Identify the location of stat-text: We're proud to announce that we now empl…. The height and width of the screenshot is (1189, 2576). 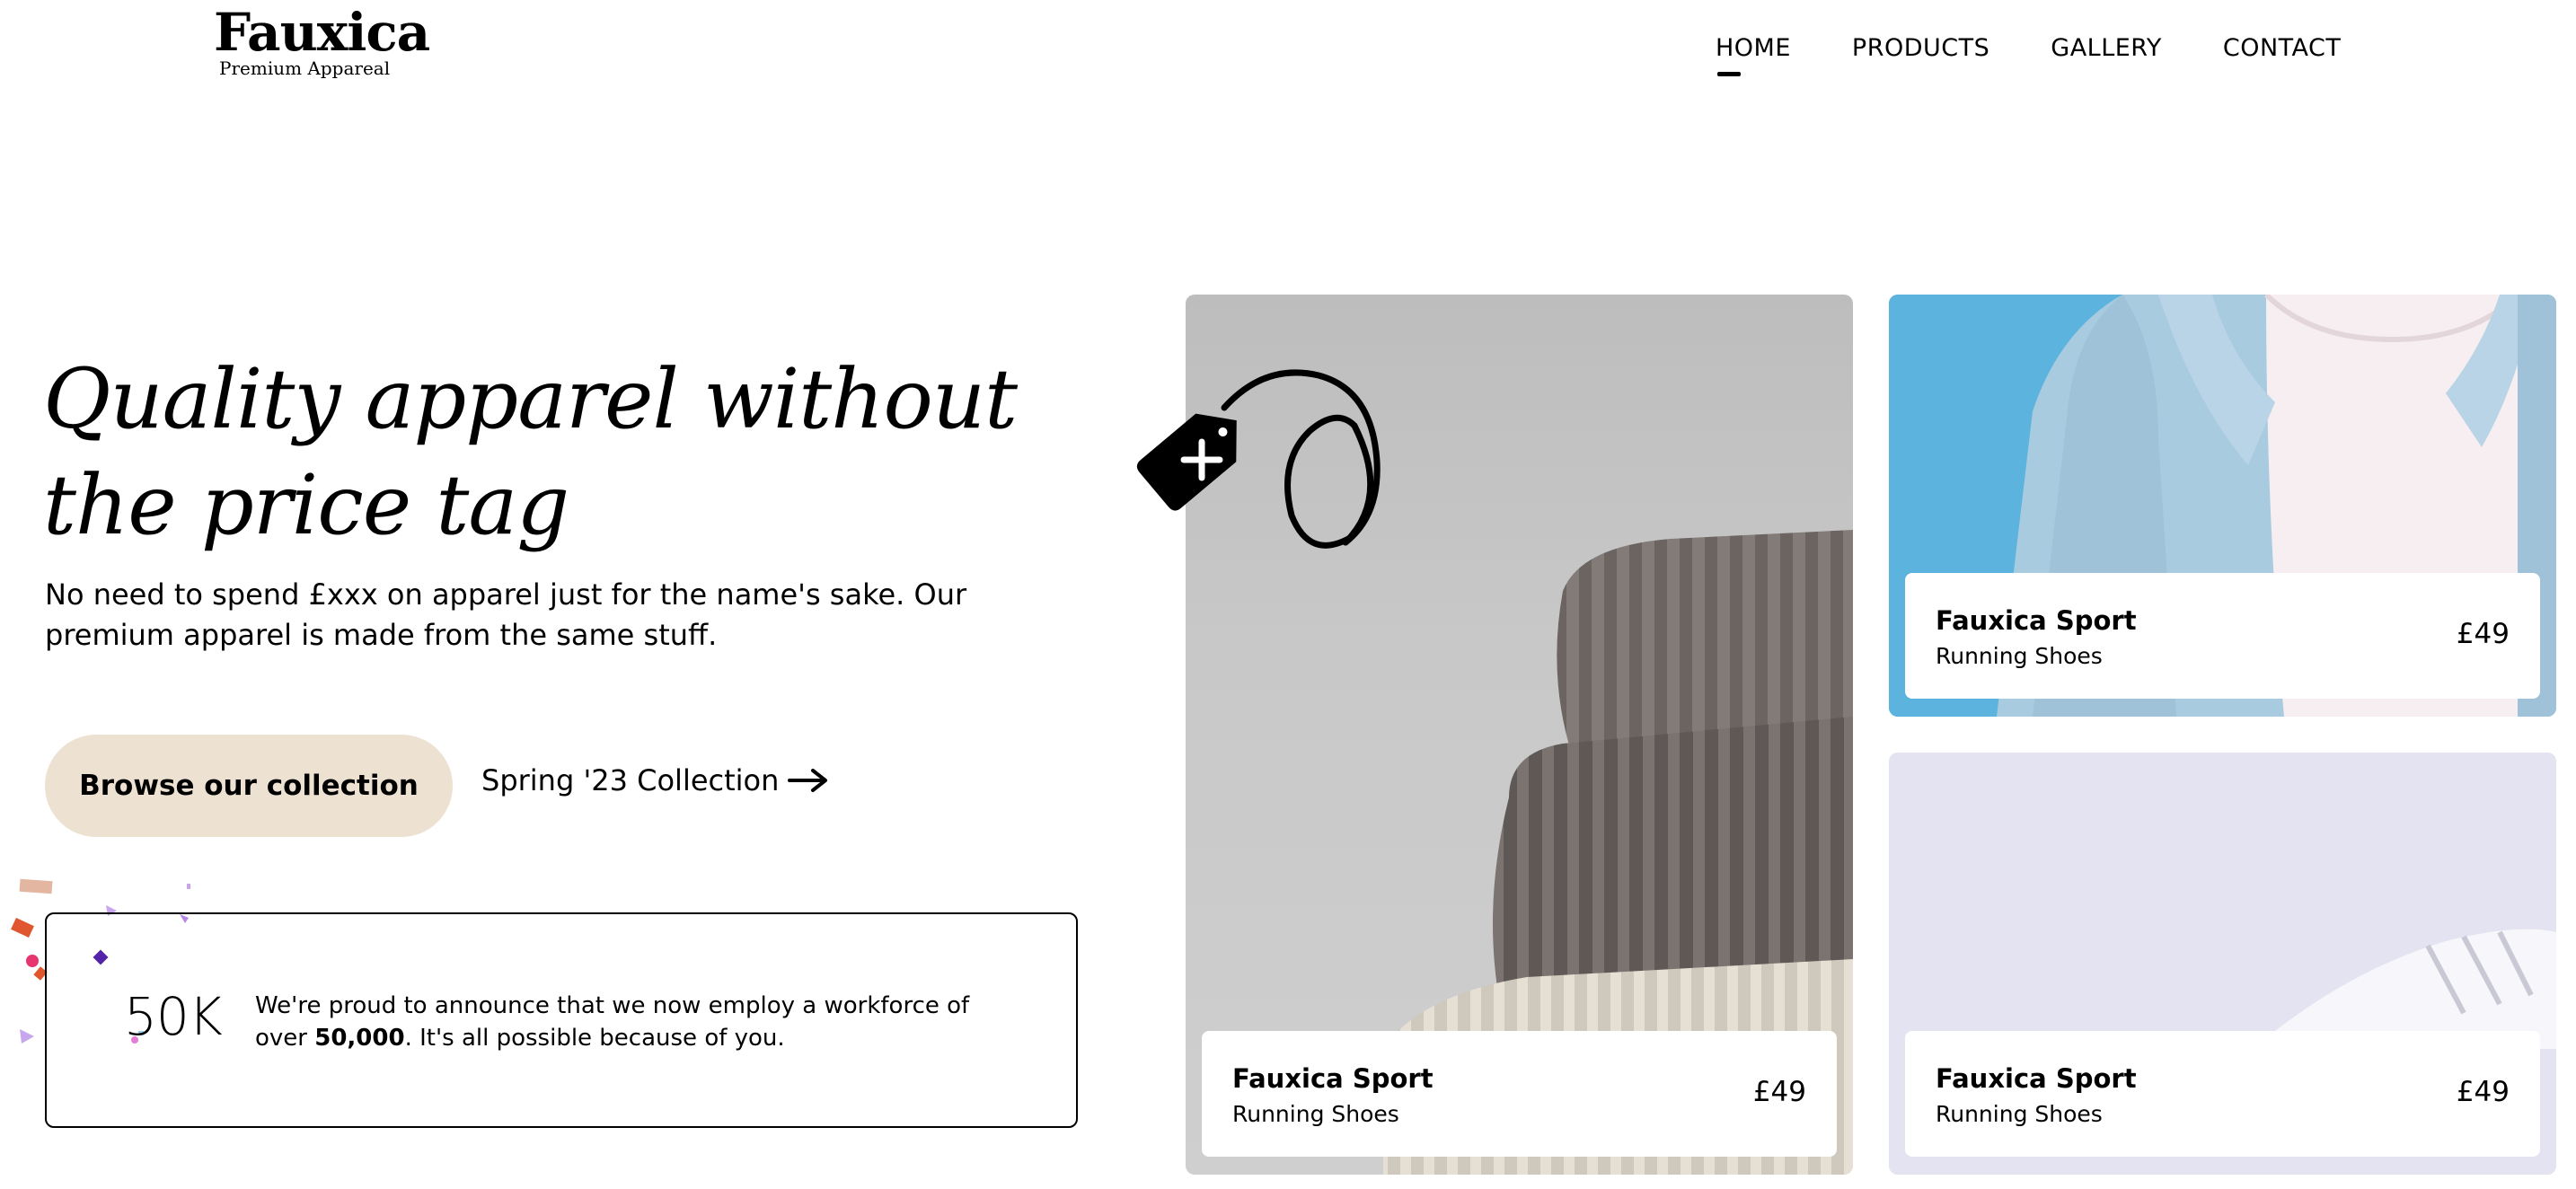
(628, 1022).